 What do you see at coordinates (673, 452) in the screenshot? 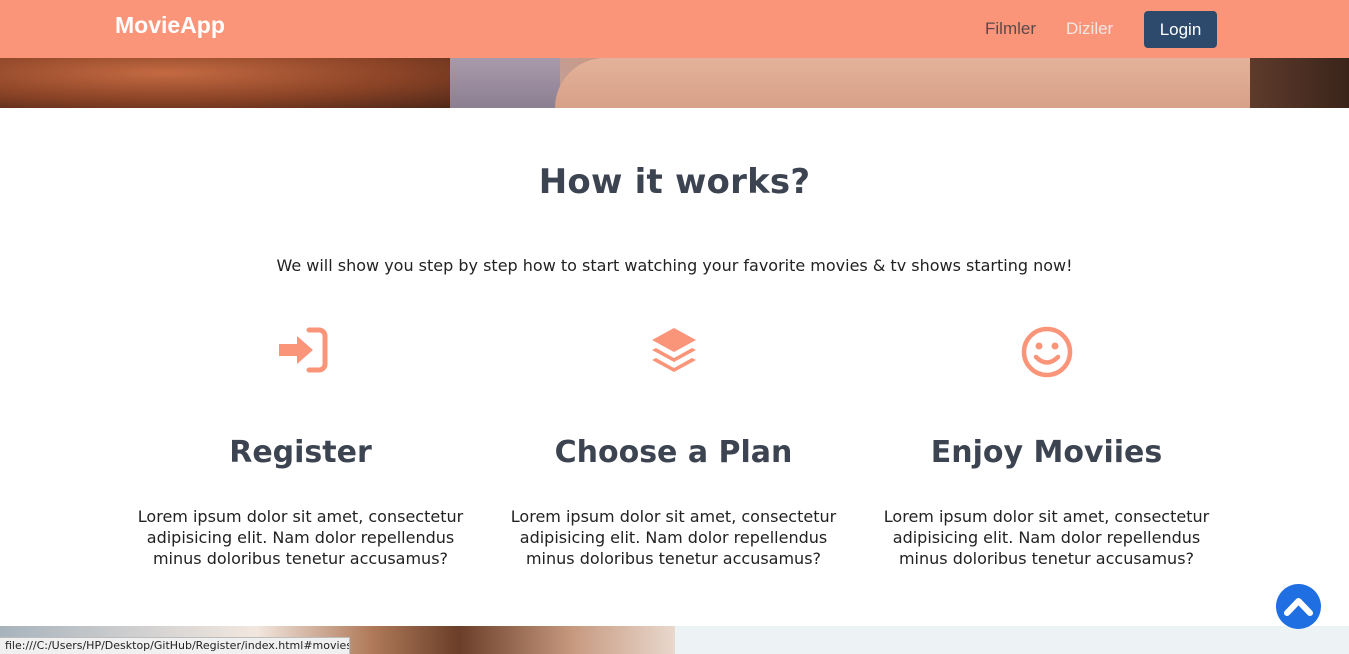
I see `step-title: Choose a Plan` at bounding box center [673, 452].